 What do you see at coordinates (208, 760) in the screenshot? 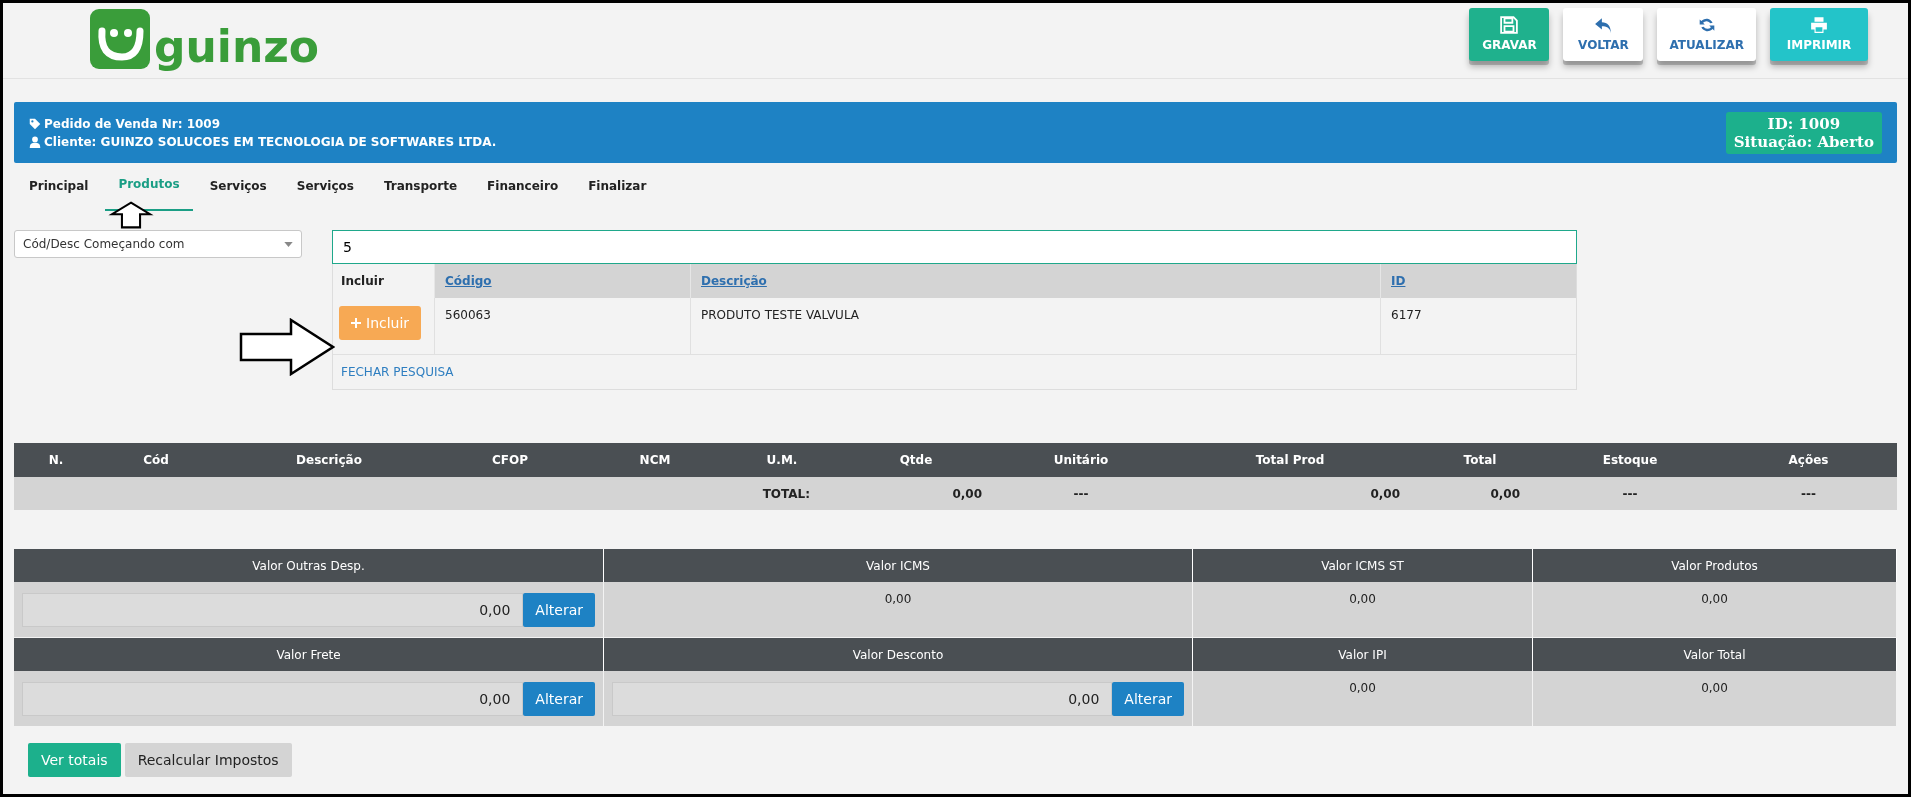
I see `action-button: Recalcular Impostos` at bounding box center [208, 760].